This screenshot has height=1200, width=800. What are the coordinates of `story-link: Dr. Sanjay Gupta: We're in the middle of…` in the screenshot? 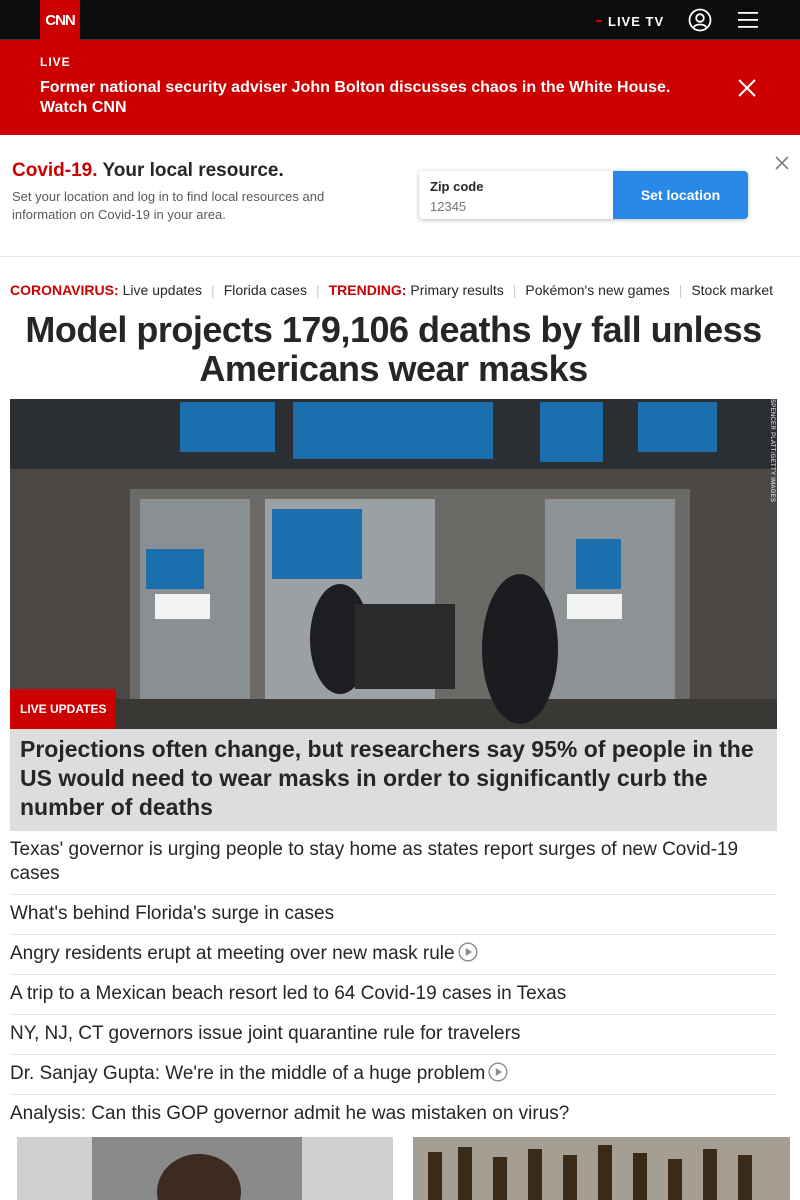 It's located at (247, 1073).